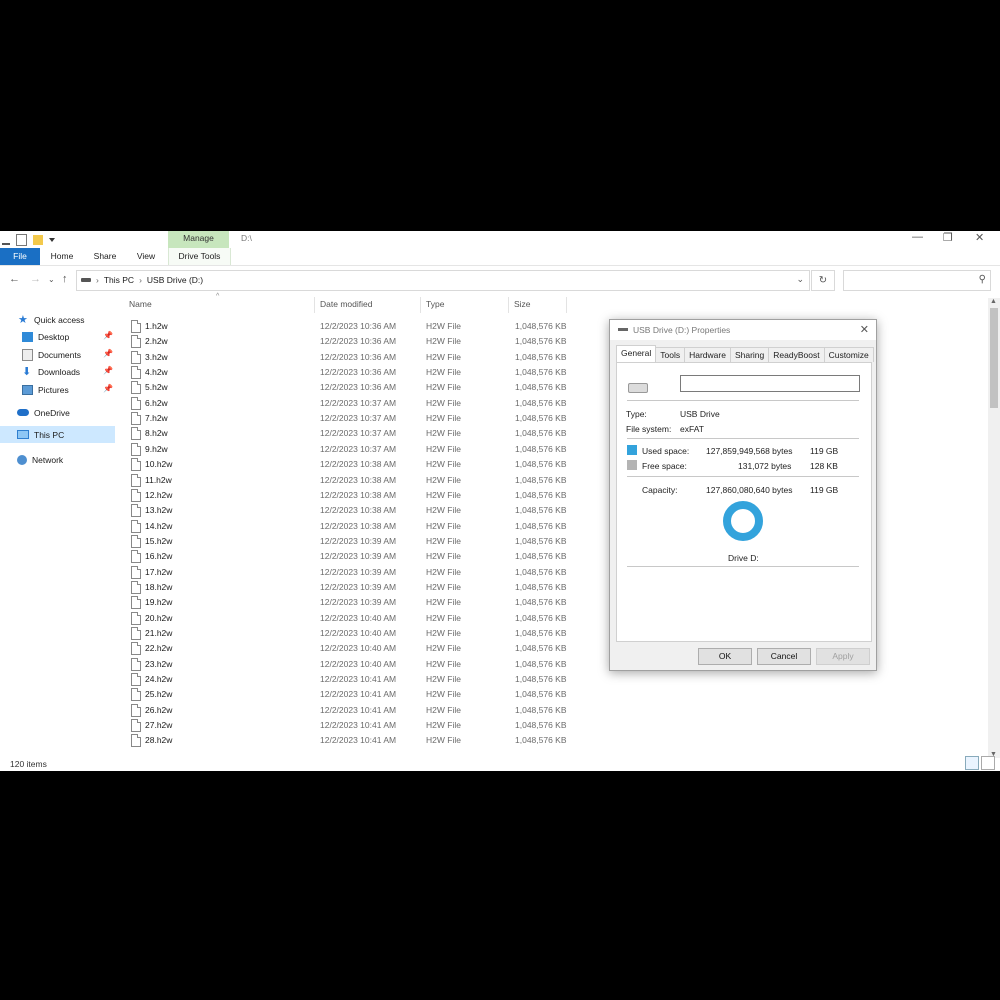 The image size is (1000, 1000). I want to click on file-name: 3.h2w, so click(156, 356).